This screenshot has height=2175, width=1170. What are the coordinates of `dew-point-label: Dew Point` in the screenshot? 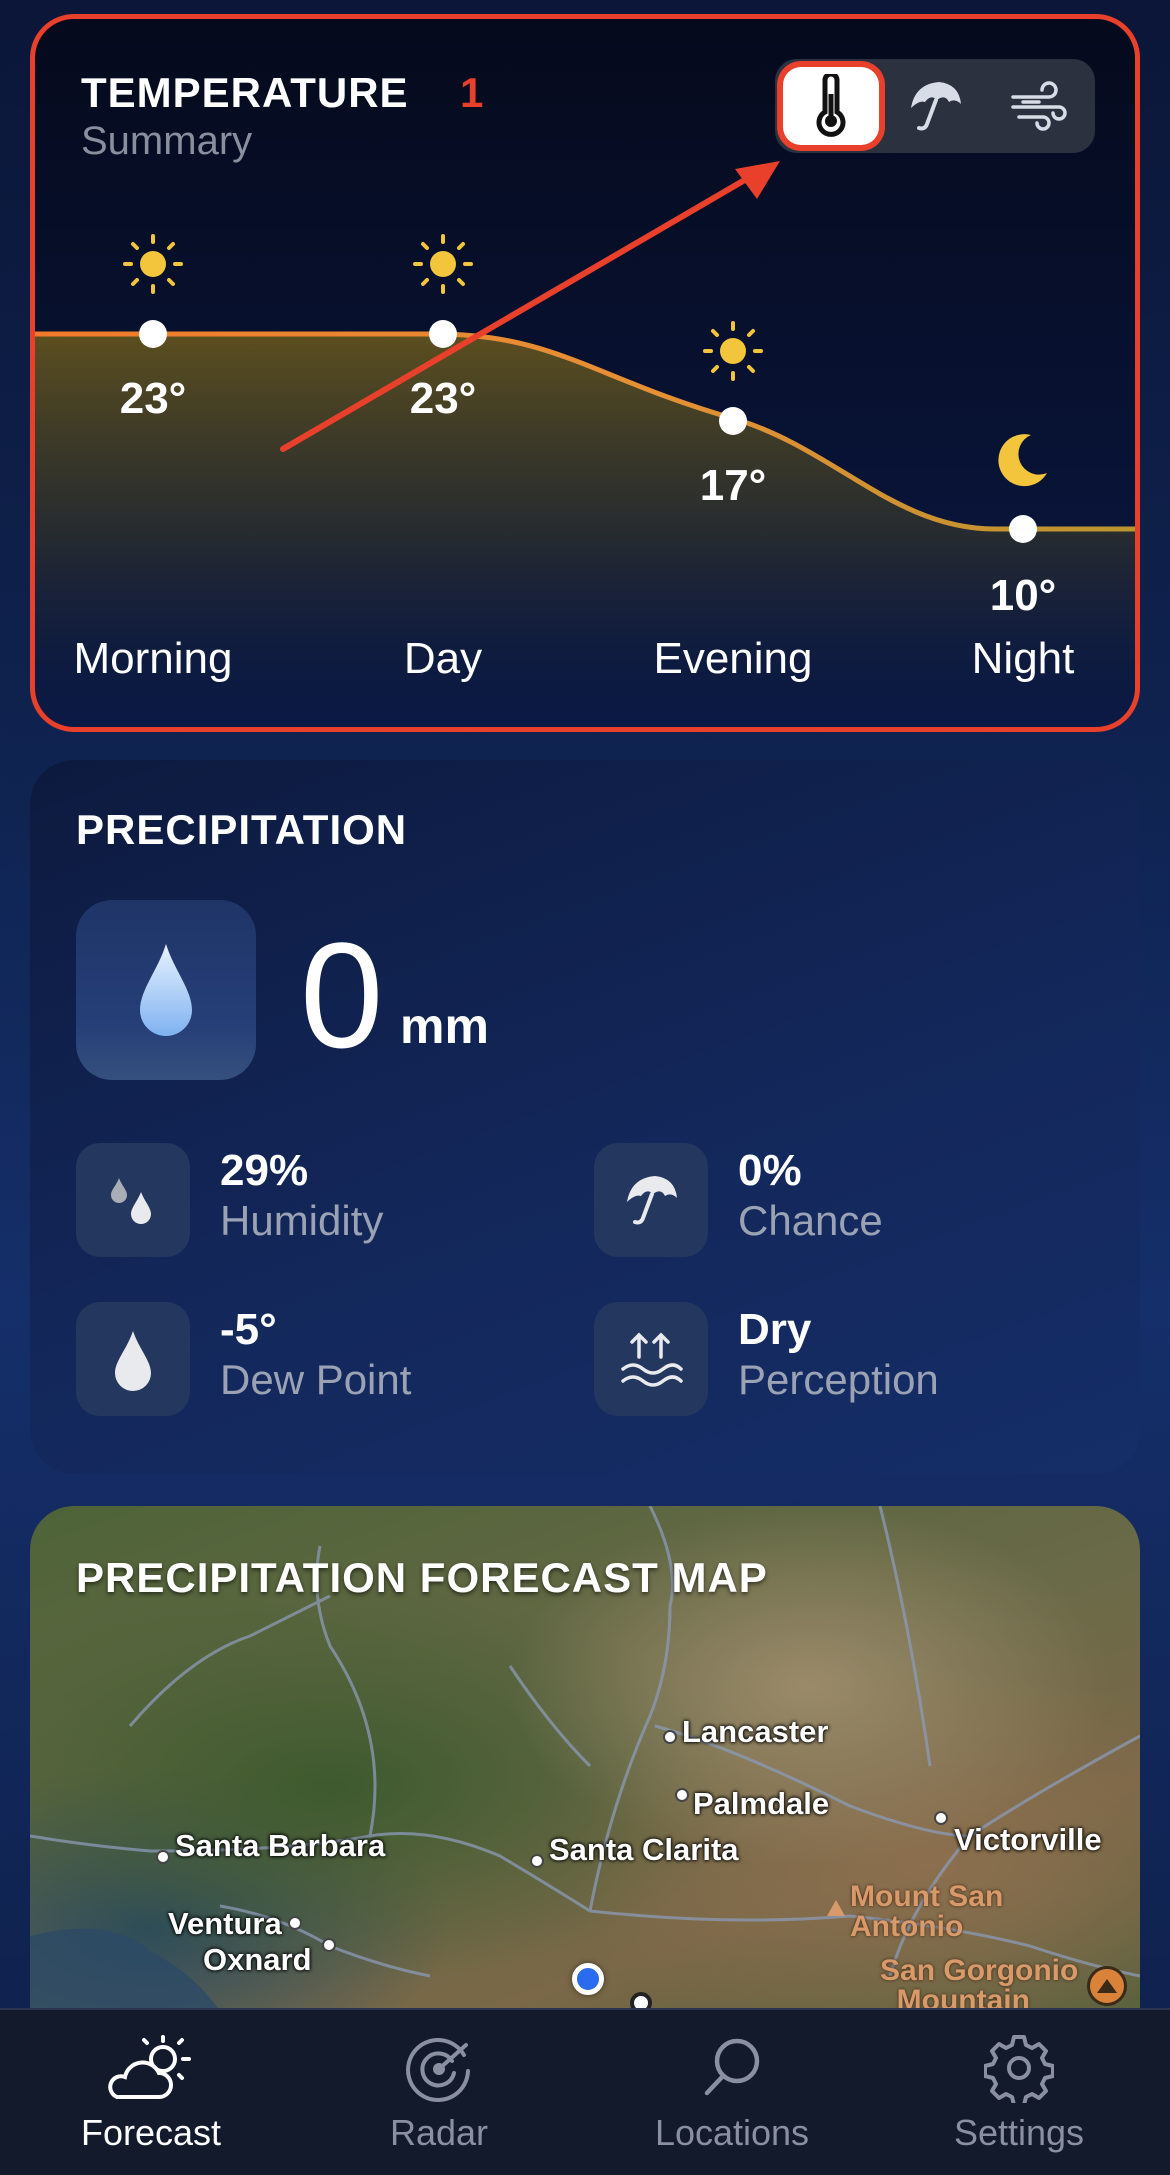 It's located at (316, 1379).